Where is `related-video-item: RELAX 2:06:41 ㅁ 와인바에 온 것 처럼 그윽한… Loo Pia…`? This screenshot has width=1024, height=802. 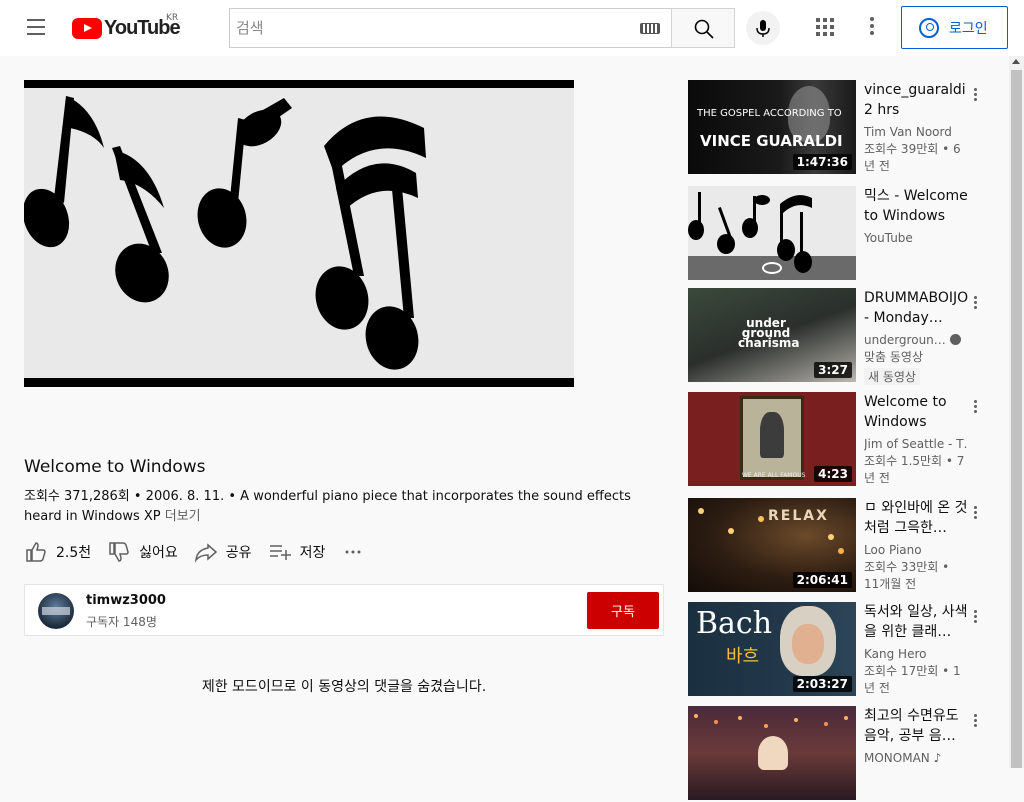 related-video-item: RELAX 2:06:41 ㅁ 와인바에 온 것 처럼 그윽한… Loo Pia… is located at coordinates (843, 546).